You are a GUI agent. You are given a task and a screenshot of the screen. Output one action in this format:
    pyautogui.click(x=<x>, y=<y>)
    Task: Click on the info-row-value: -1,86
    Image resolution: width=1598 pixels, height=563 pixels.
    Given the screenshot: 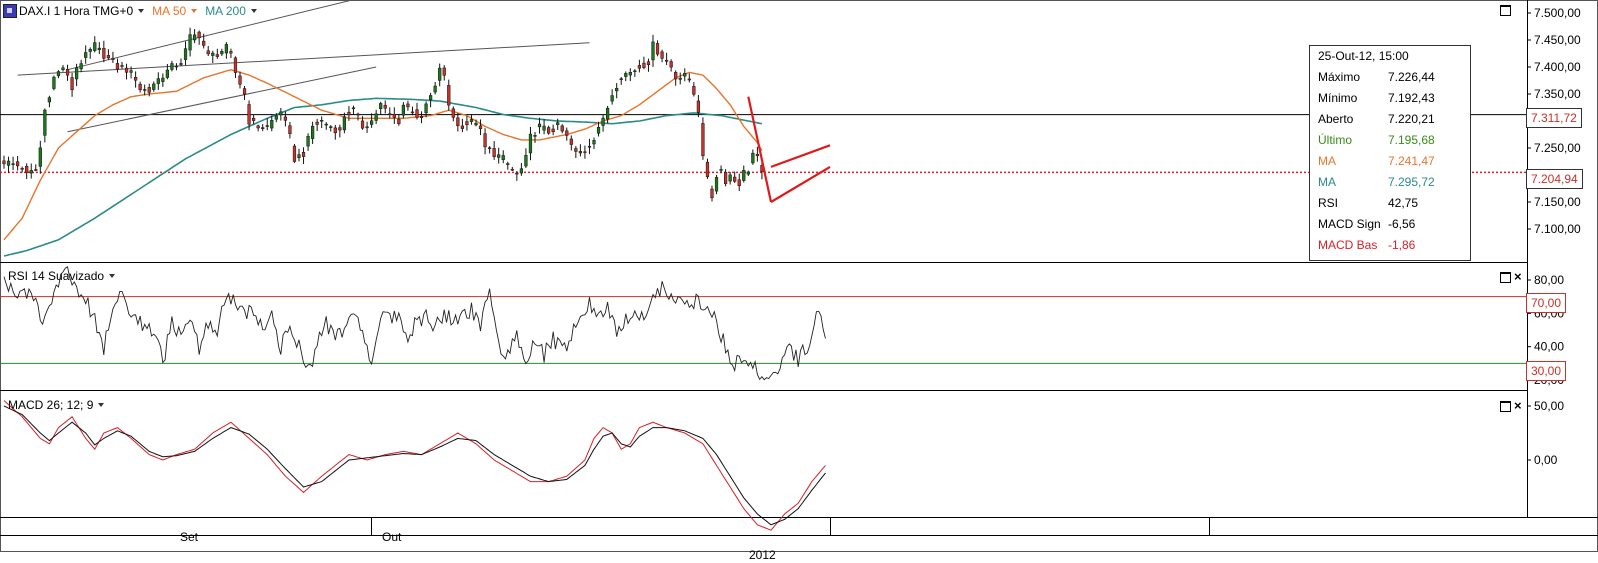 What is the action you would take?
    pyautogui.click(x=1402, y=245)
    